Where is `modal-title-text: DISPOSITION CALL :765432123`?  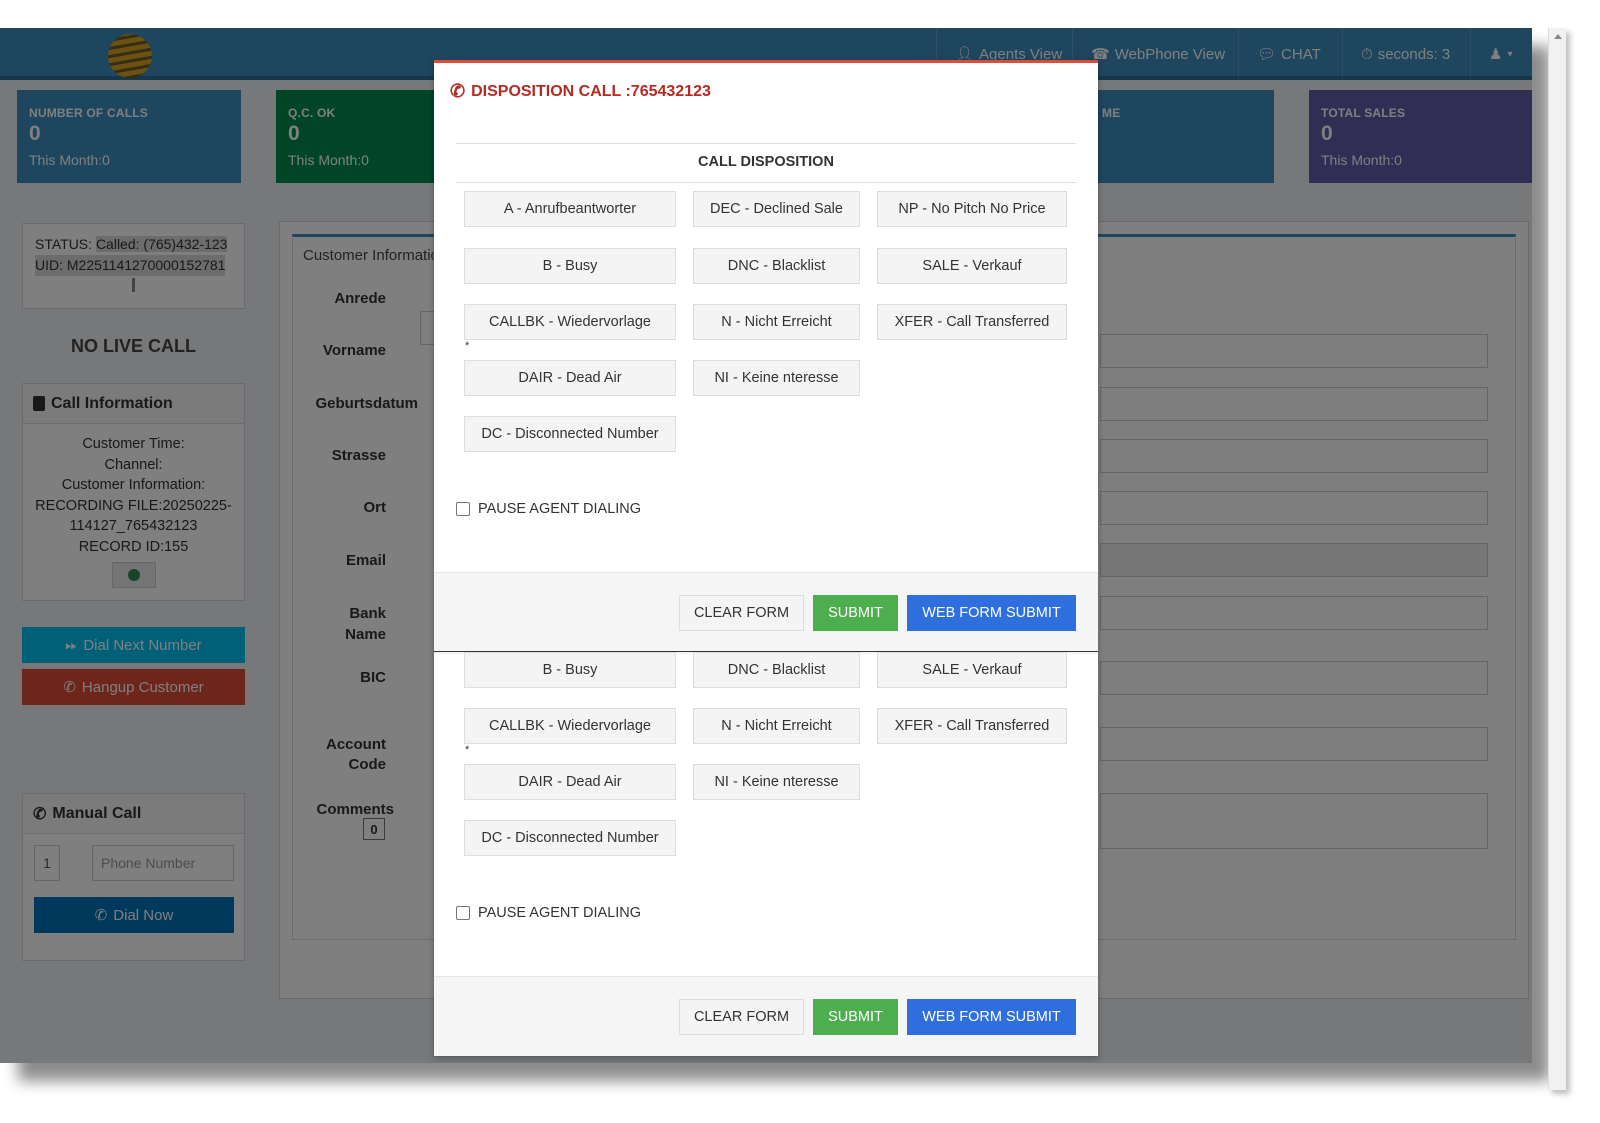 modal-title-text: DISPOSITION CALL :765432123 is located at coordinates (591, 91).